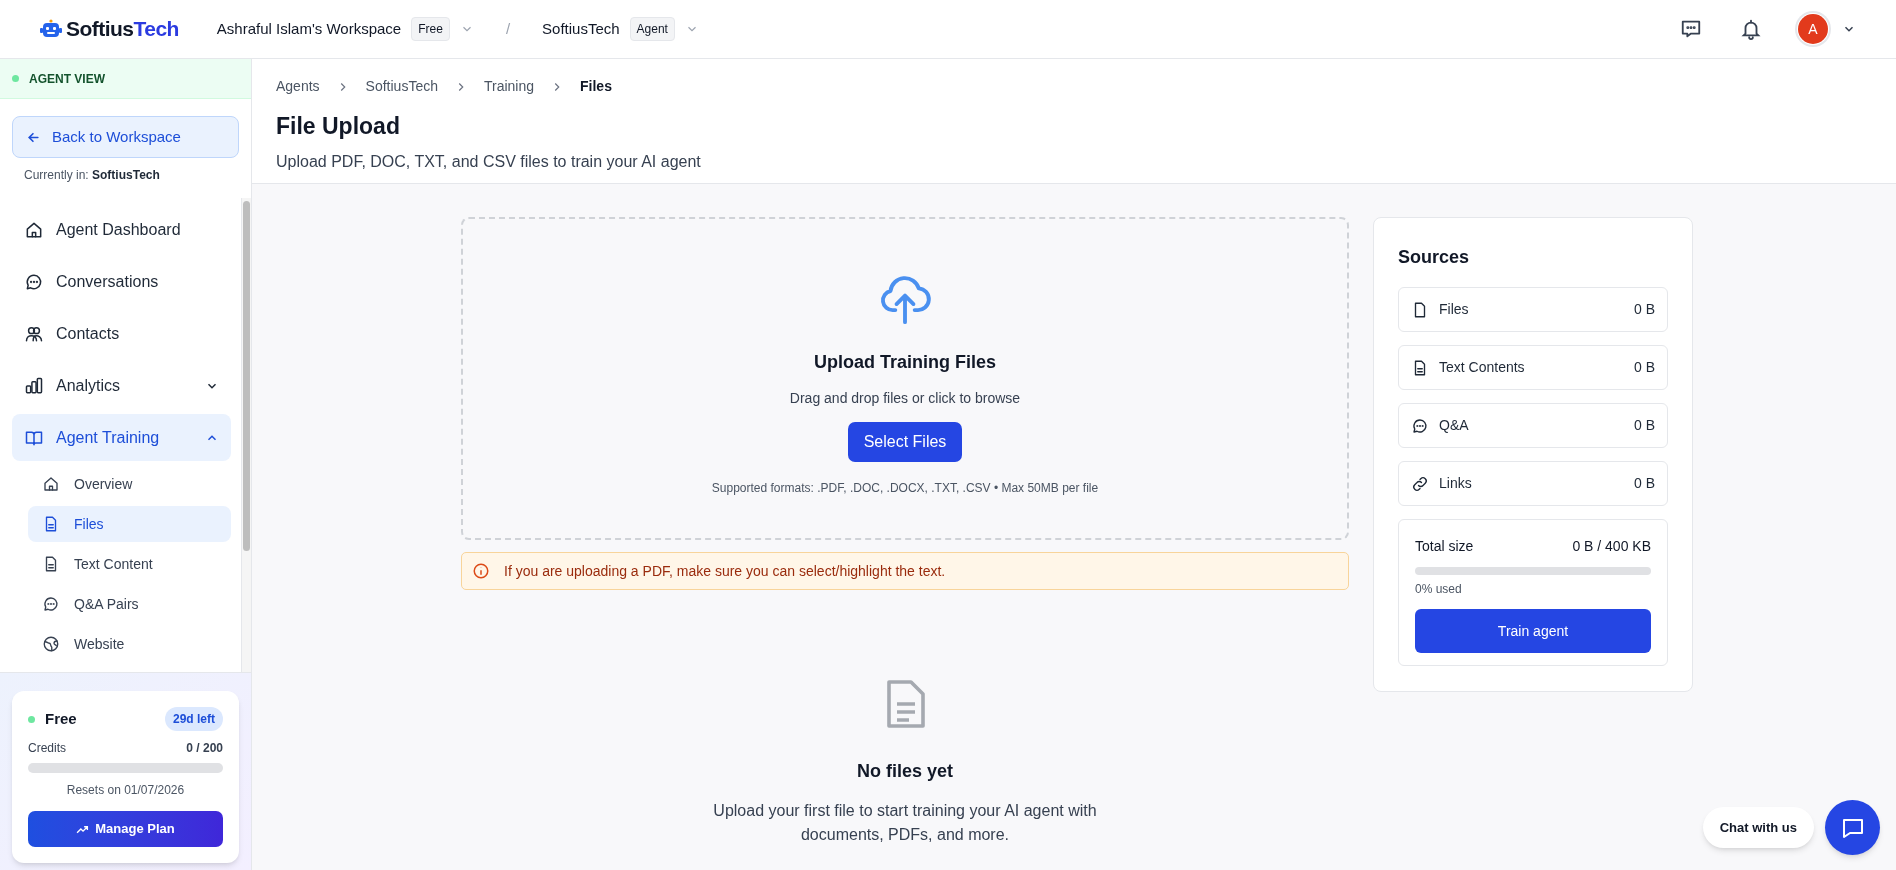  Describe the element at coordinates (121, 281) in the screenshot. I see `nav-item: Conversations` at that location.